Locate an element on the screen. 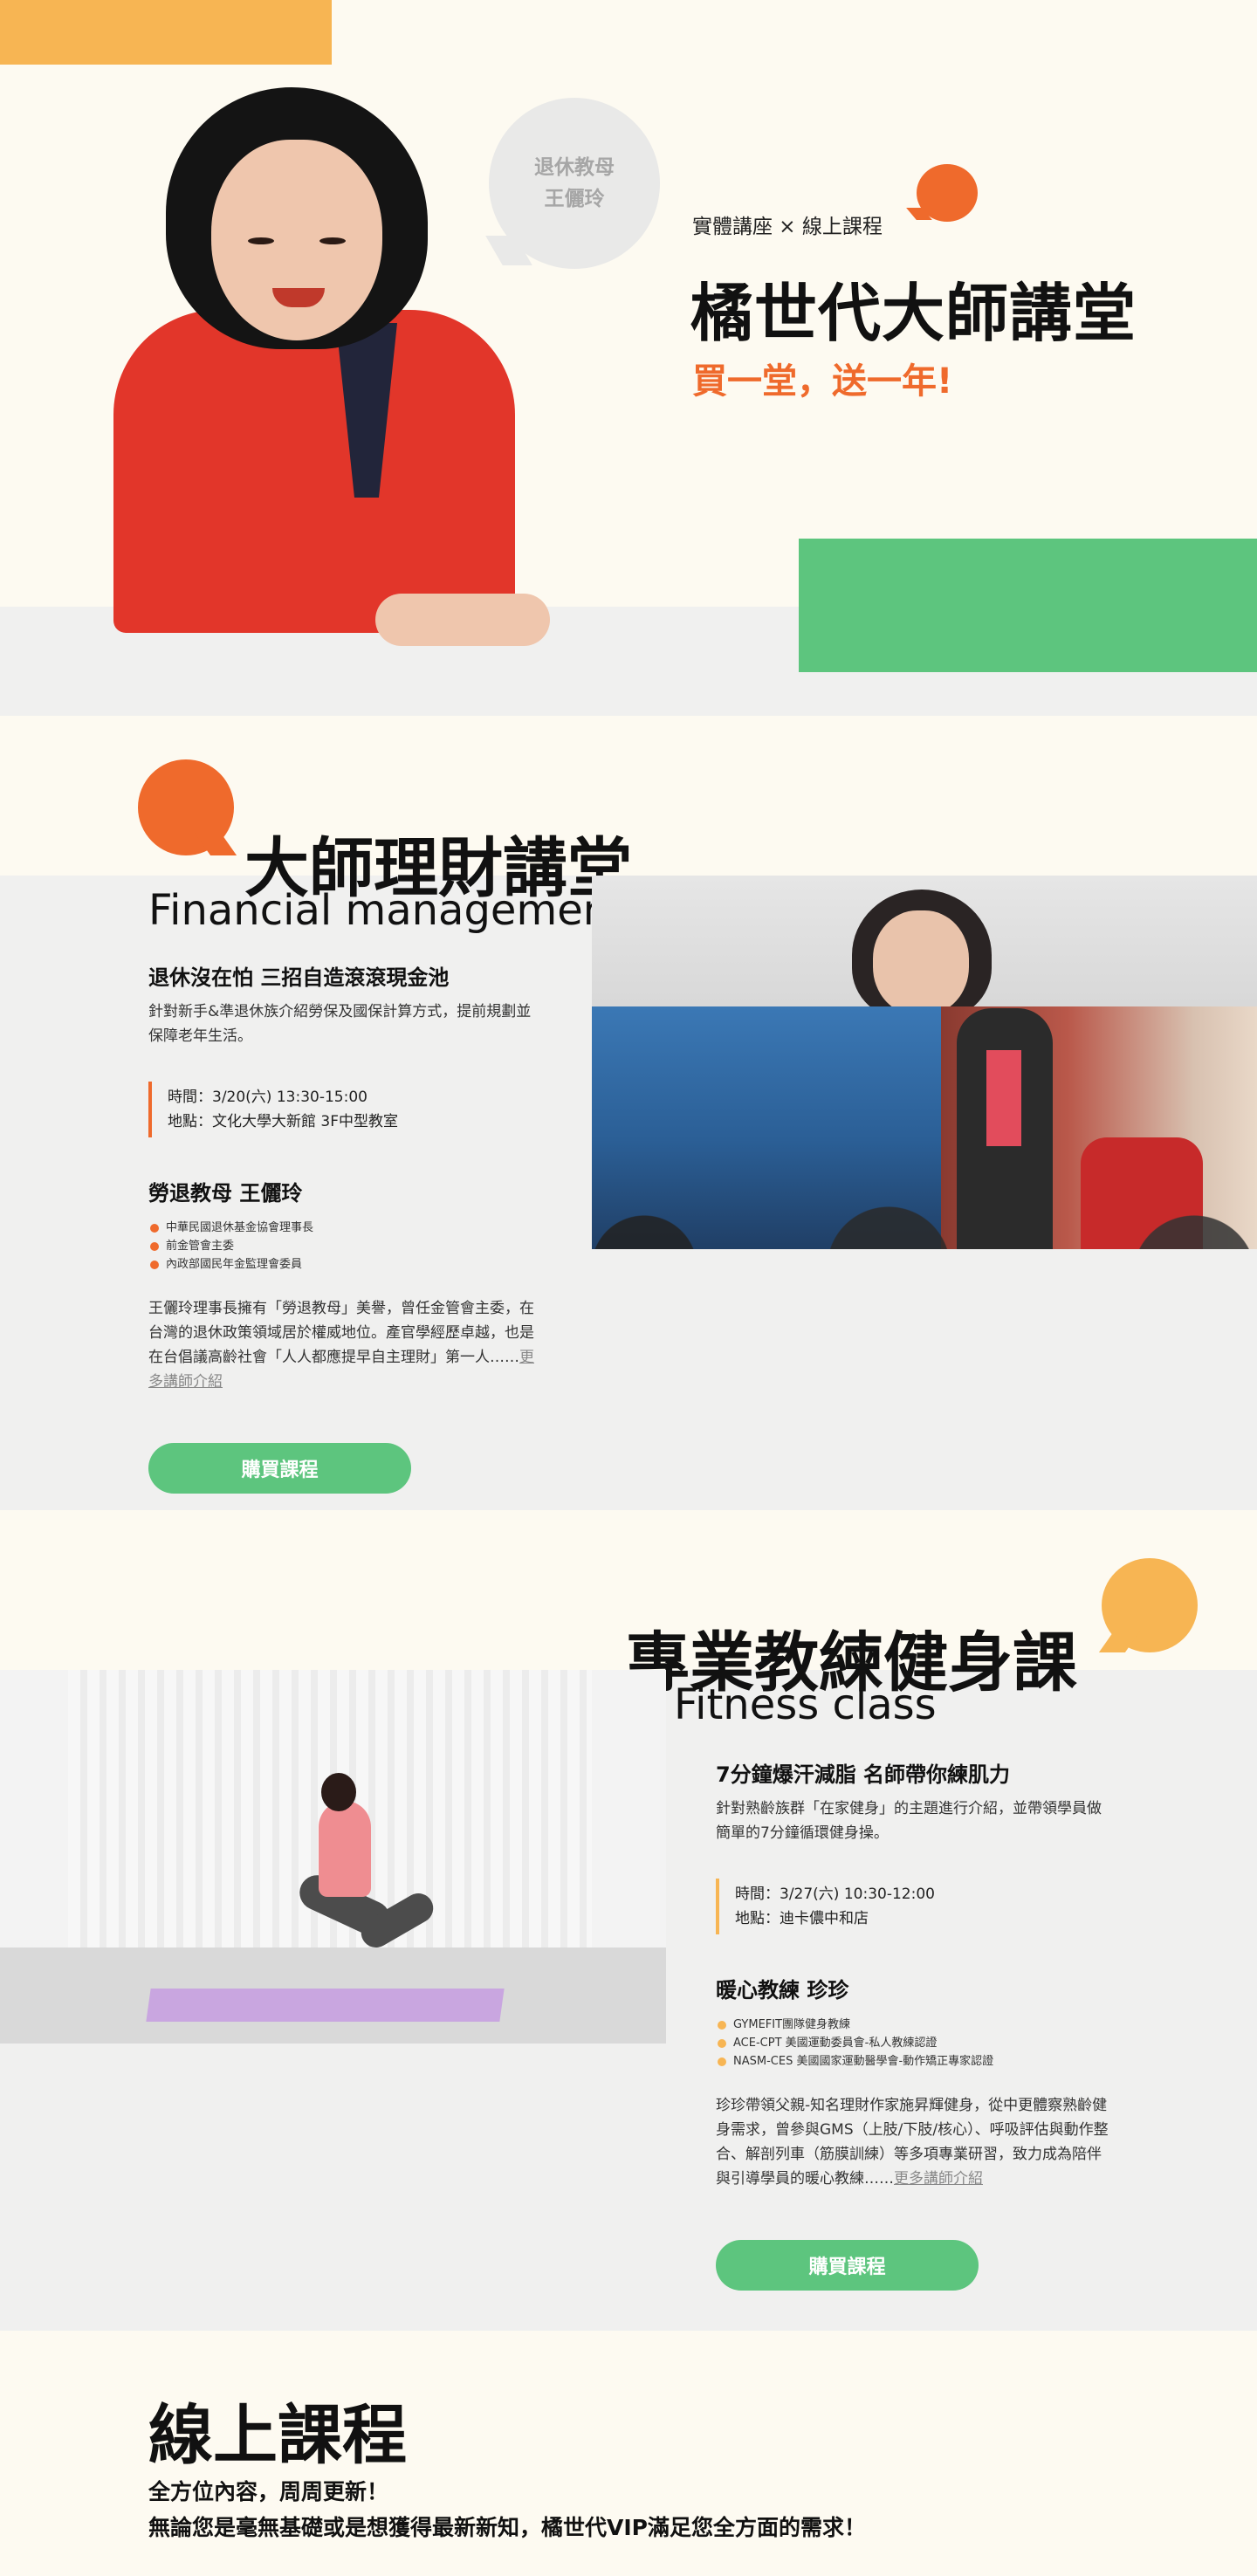  more-teacher-link: 更多講師介紹 is located at coordinates (939, 2179).